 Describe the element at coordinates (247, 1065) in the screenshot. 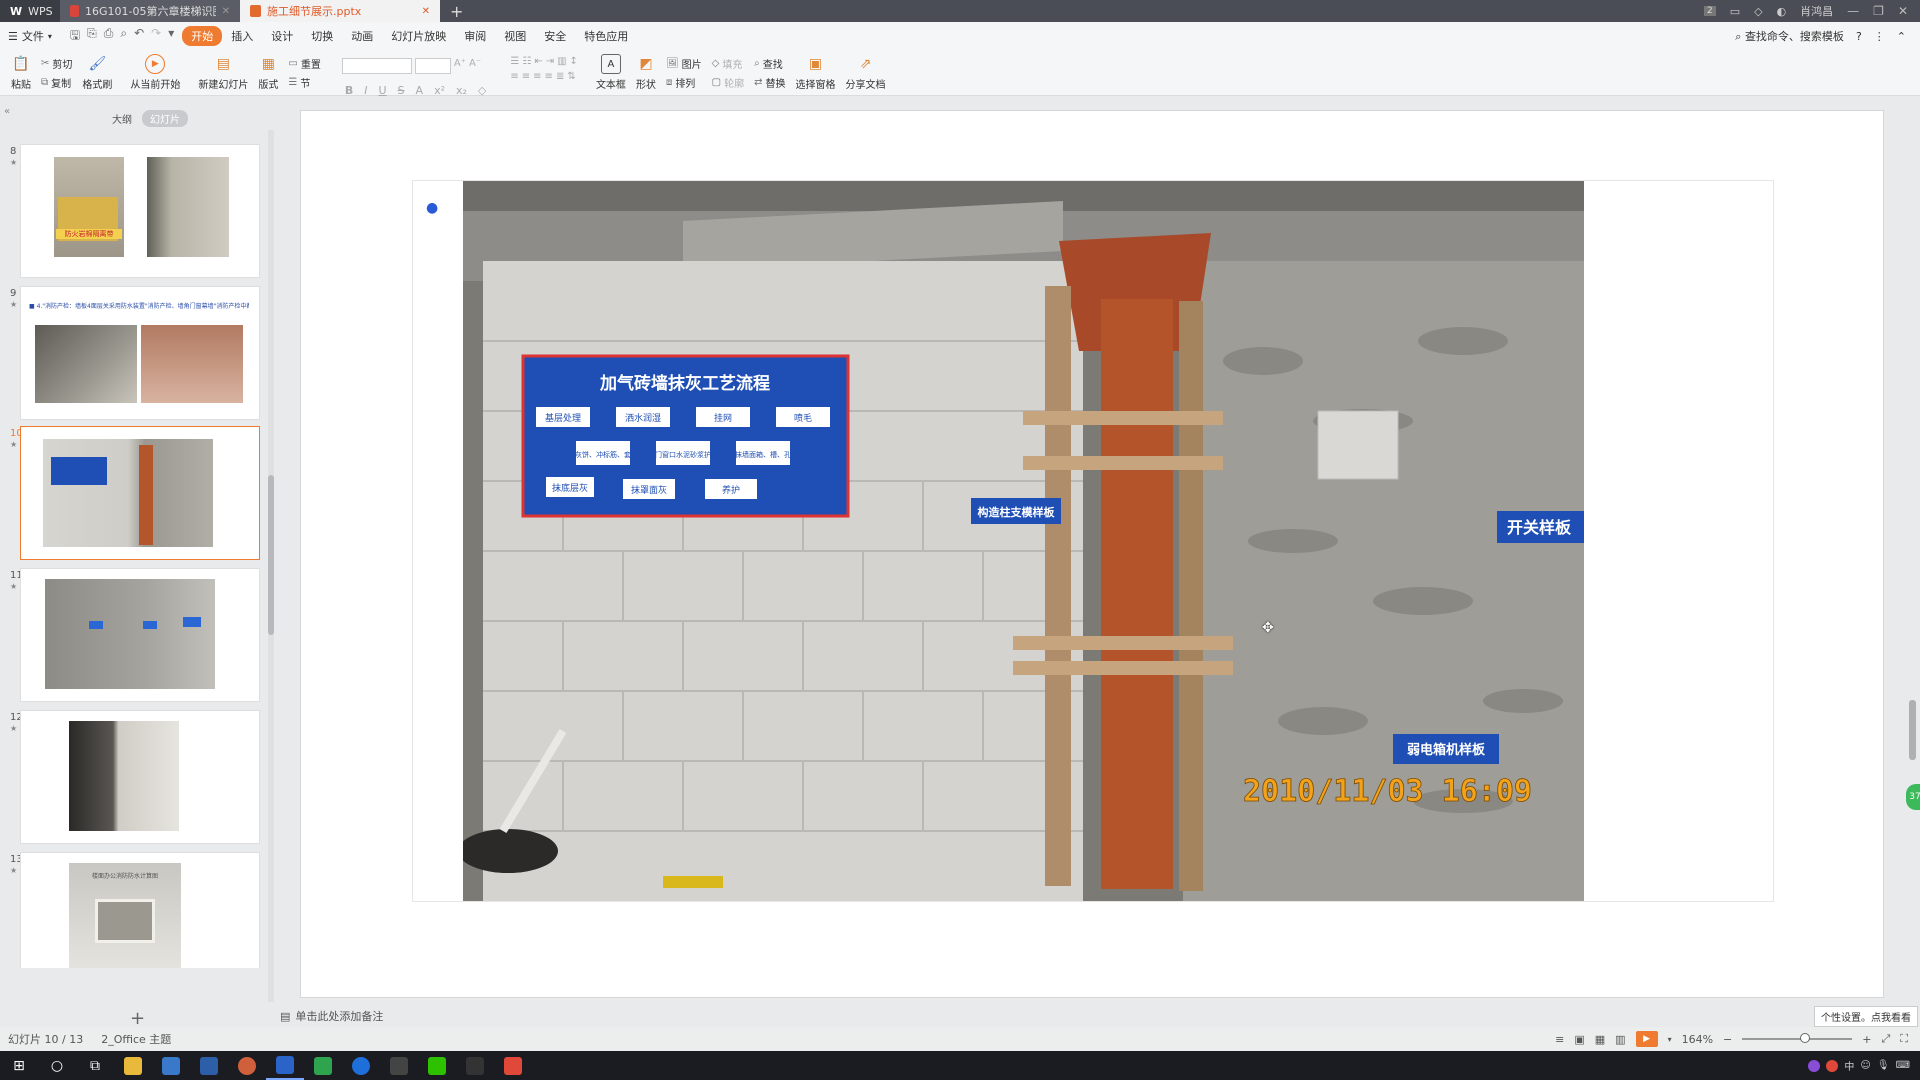

I see `browser-icon` at that location.